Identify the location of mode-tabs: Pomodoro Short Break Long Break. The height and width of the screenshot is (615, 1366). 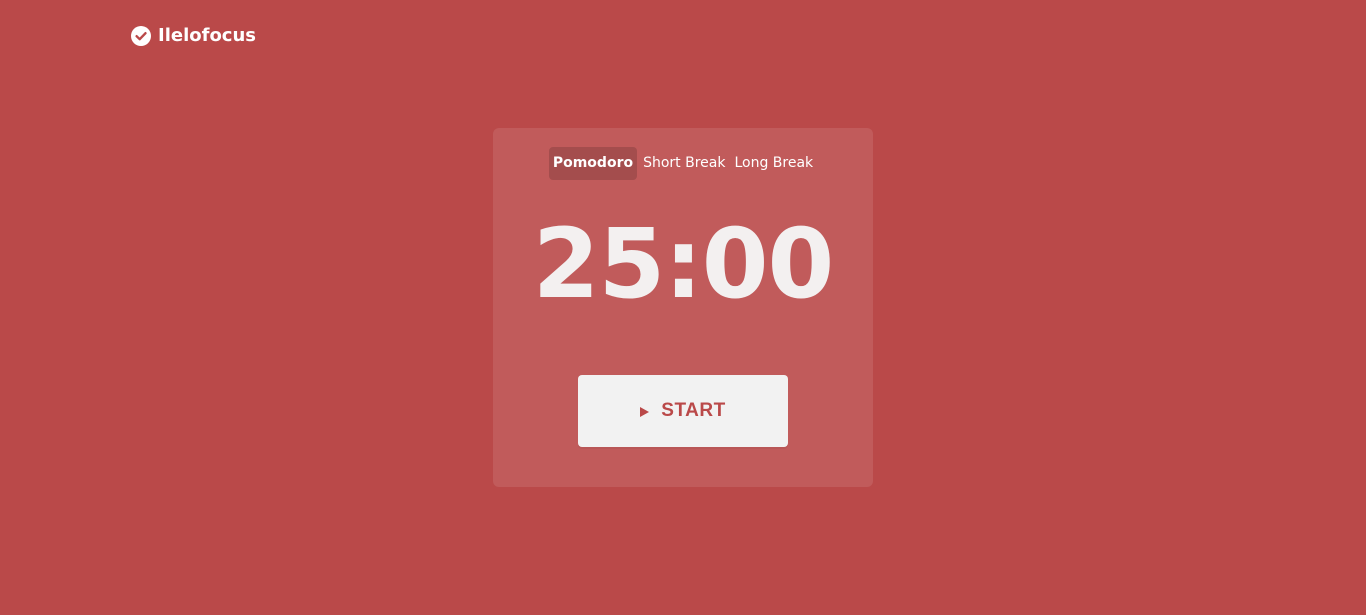
(683, 163).